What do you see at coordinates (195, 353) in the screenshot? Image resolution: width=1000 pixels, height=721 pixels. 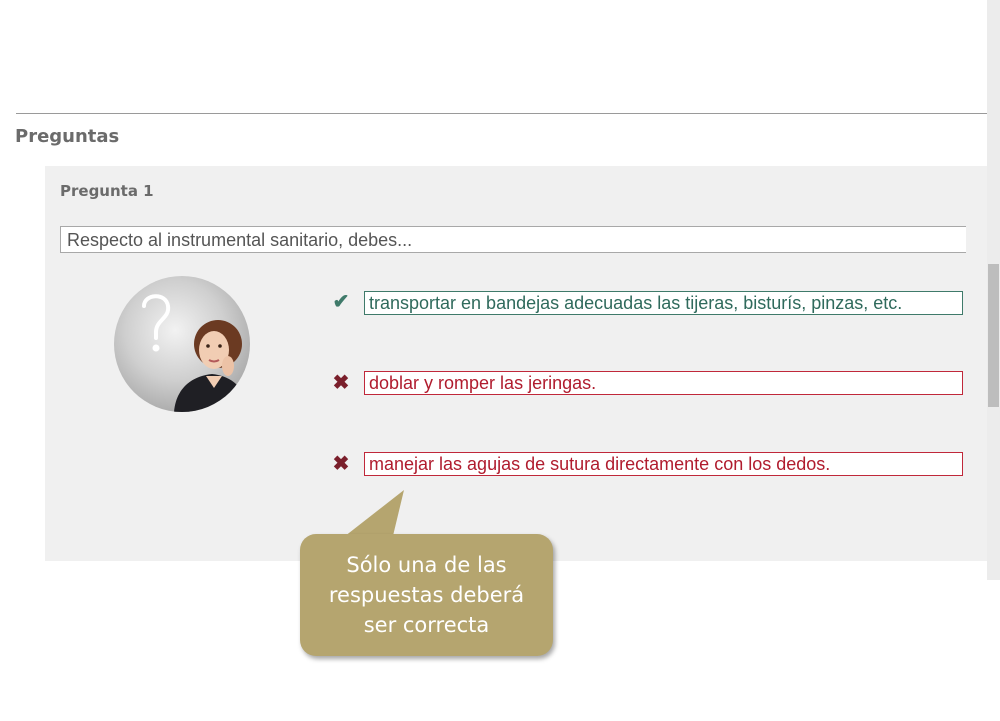 I see `thinking-woman-illustration` at bounding box center [195, 353].